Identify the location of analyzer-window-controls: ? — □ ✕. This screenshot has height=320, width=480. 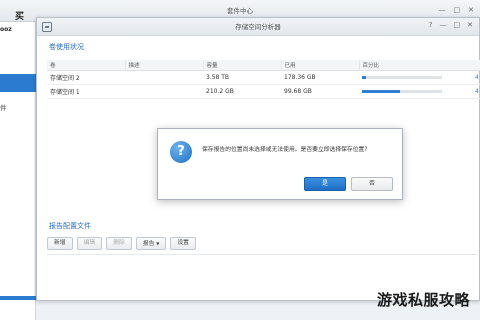
(451, 25).